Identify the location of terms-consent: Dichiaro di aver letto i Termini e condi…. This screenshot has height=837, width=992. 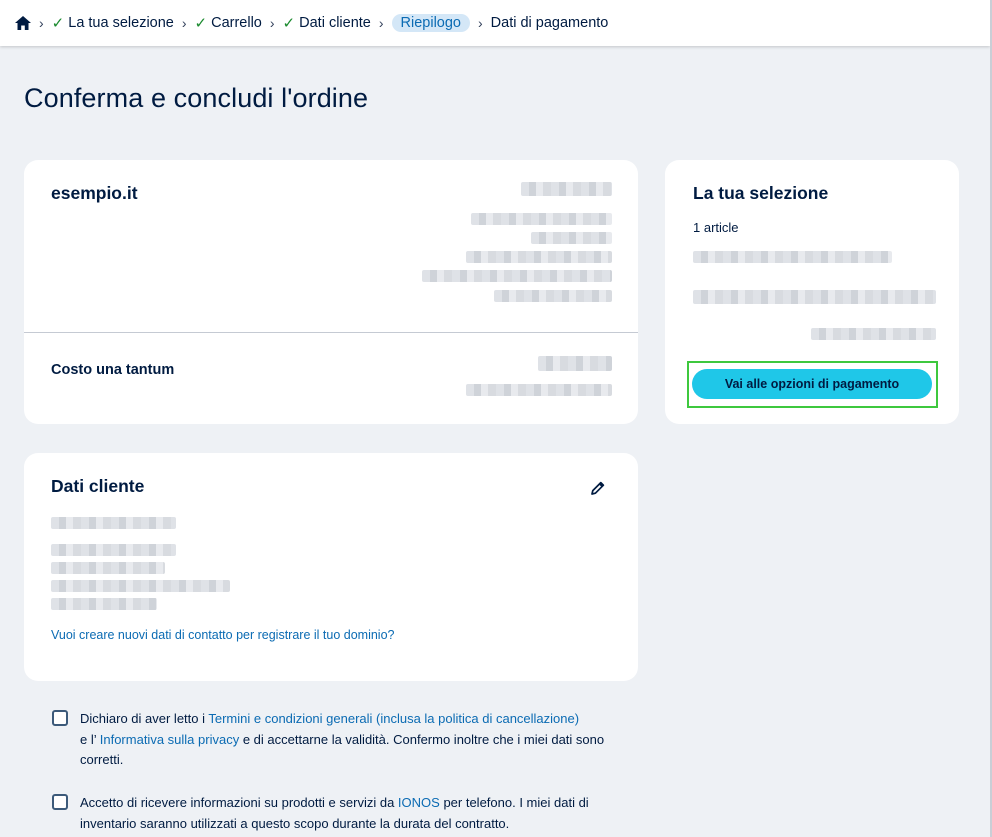
(332, 740).